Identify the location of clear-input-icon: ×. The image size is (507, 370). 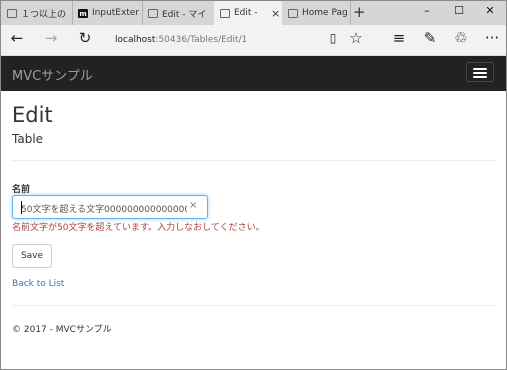
(193, 205).